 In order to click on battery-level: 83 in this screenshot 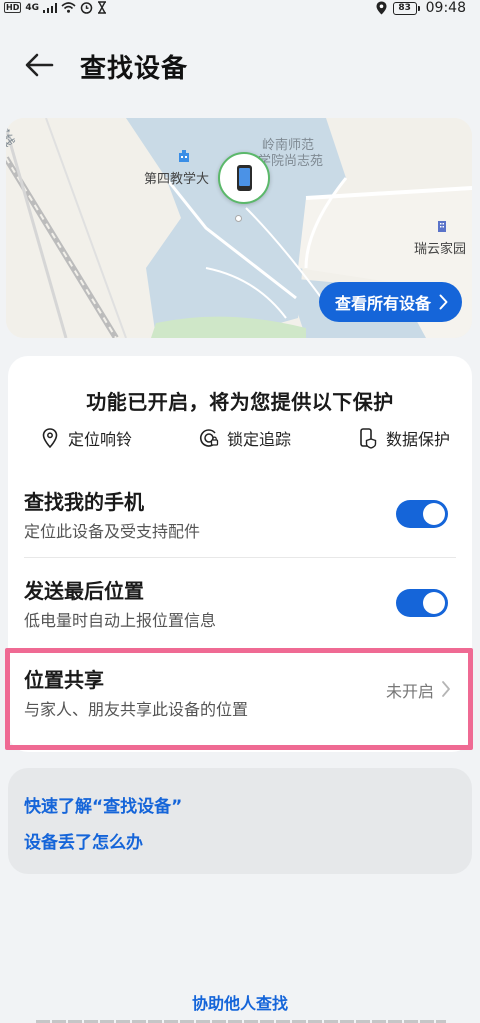, I will do `click(404, 8)`.